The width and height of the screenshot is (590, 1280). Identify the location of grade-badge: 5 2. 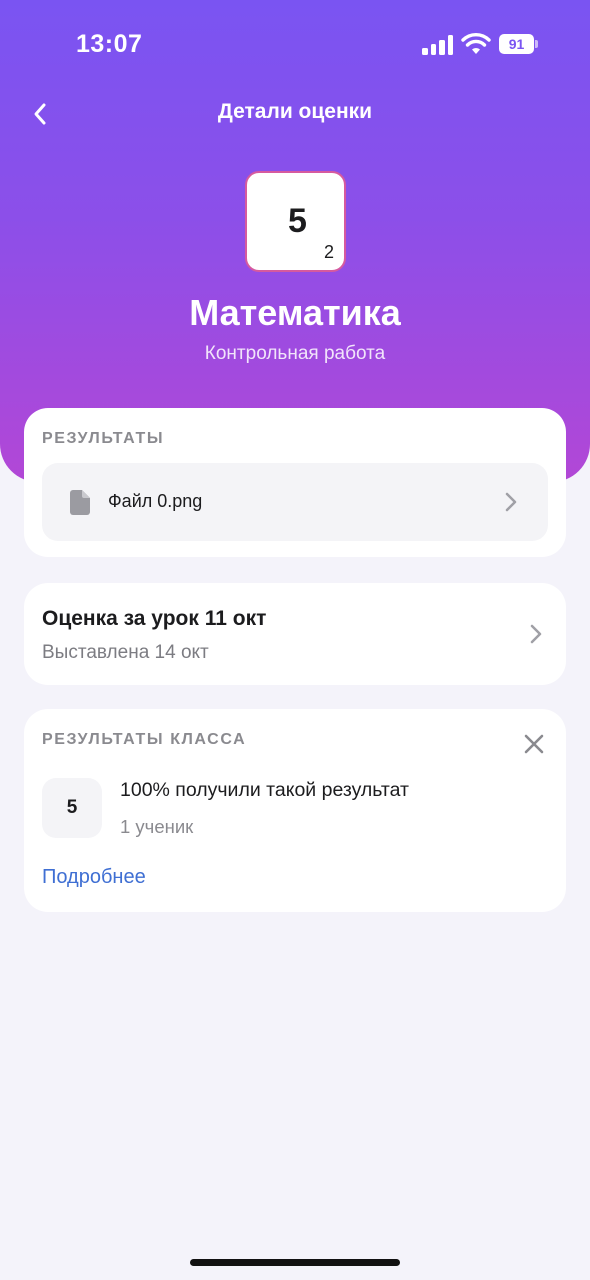
(295, 221).